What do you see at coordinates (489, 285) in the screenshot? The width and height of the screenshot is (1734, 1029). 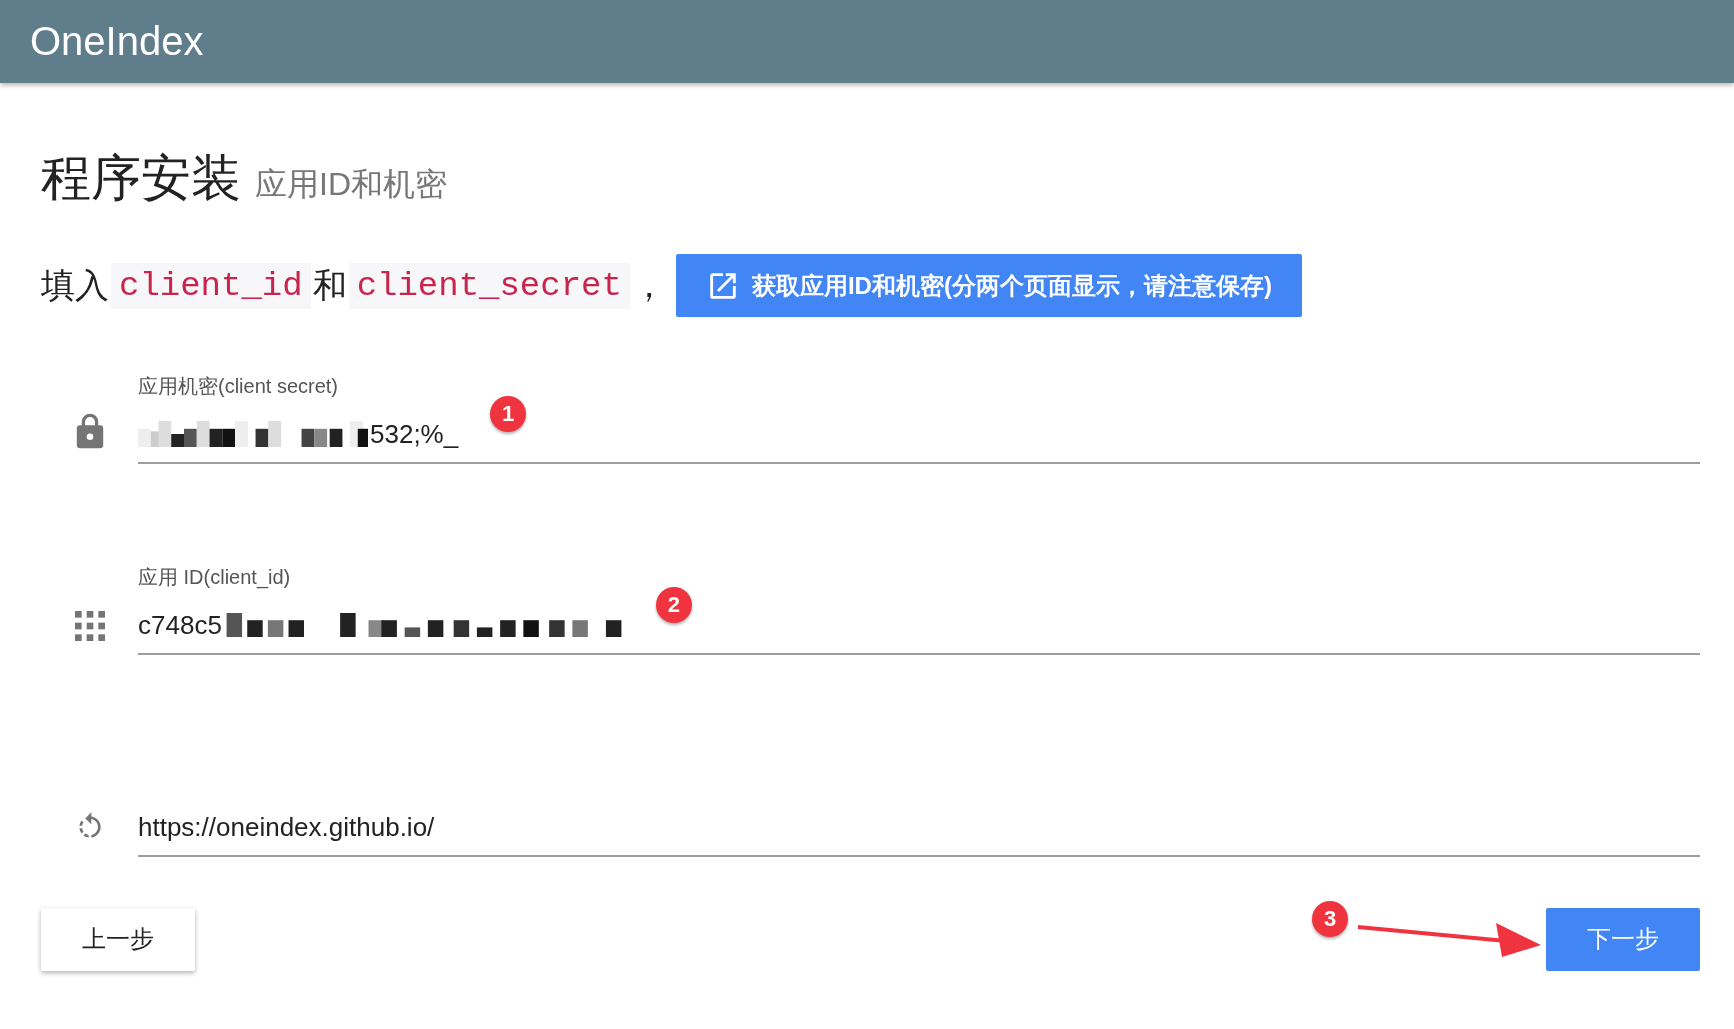 I see `code-snippet: client_secret` at bounding box center [489, 285].